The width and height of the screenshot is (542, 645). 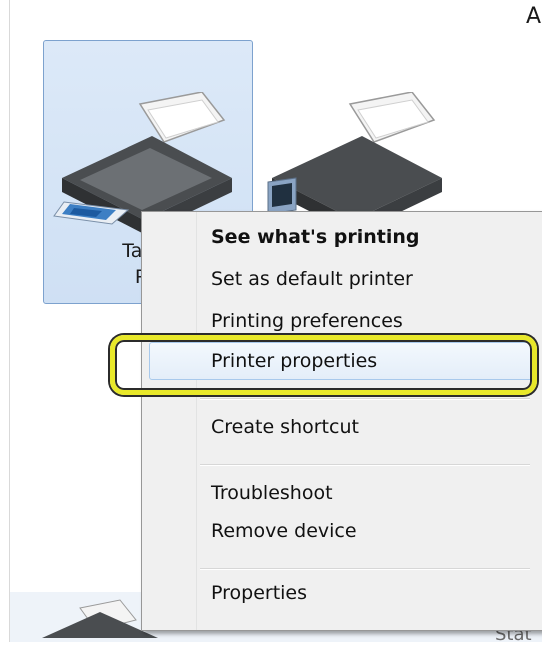 What do you see at coordinates (312, 279) in the screenshot?
I see `menu-item-set-default-printer: Set as default printer` at bounding box center [312, 279].